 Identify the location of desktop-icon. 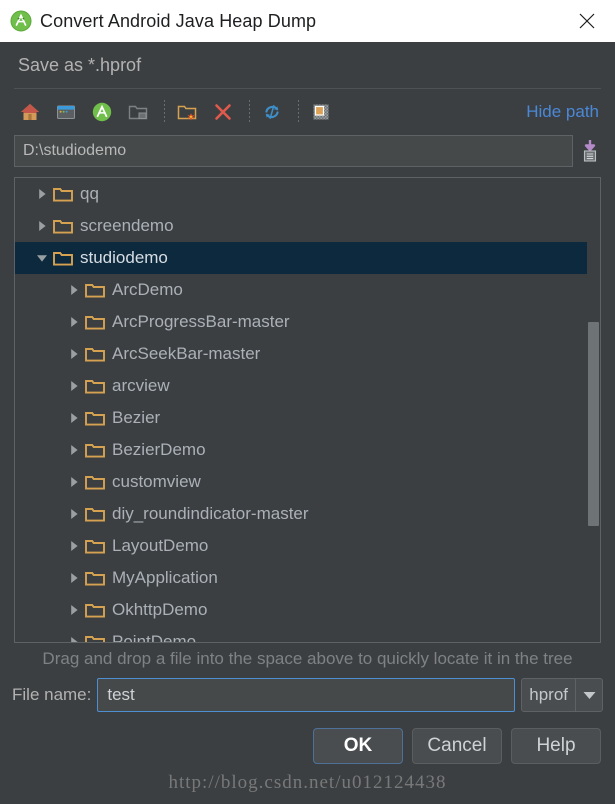
(66, 112).